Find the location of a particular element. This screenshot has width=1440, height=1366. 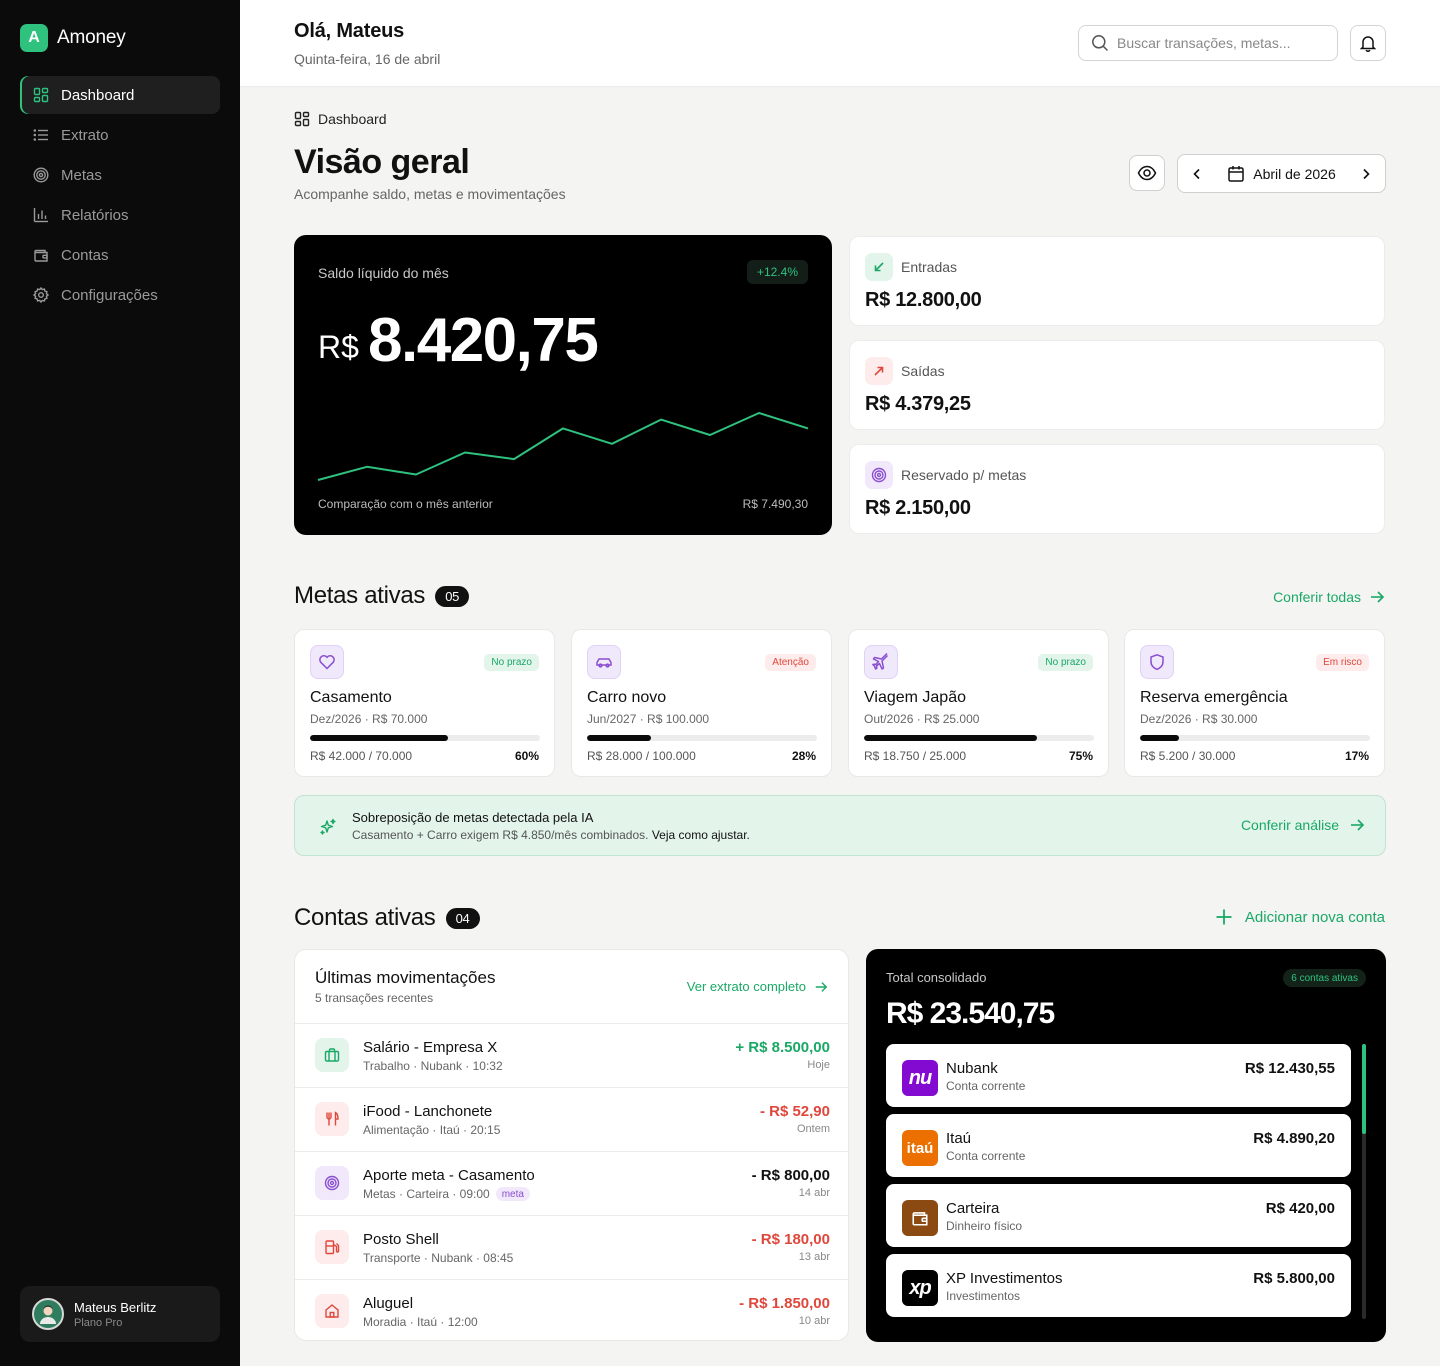

goal-percentage: 28% is located at coordinates (803, 756).